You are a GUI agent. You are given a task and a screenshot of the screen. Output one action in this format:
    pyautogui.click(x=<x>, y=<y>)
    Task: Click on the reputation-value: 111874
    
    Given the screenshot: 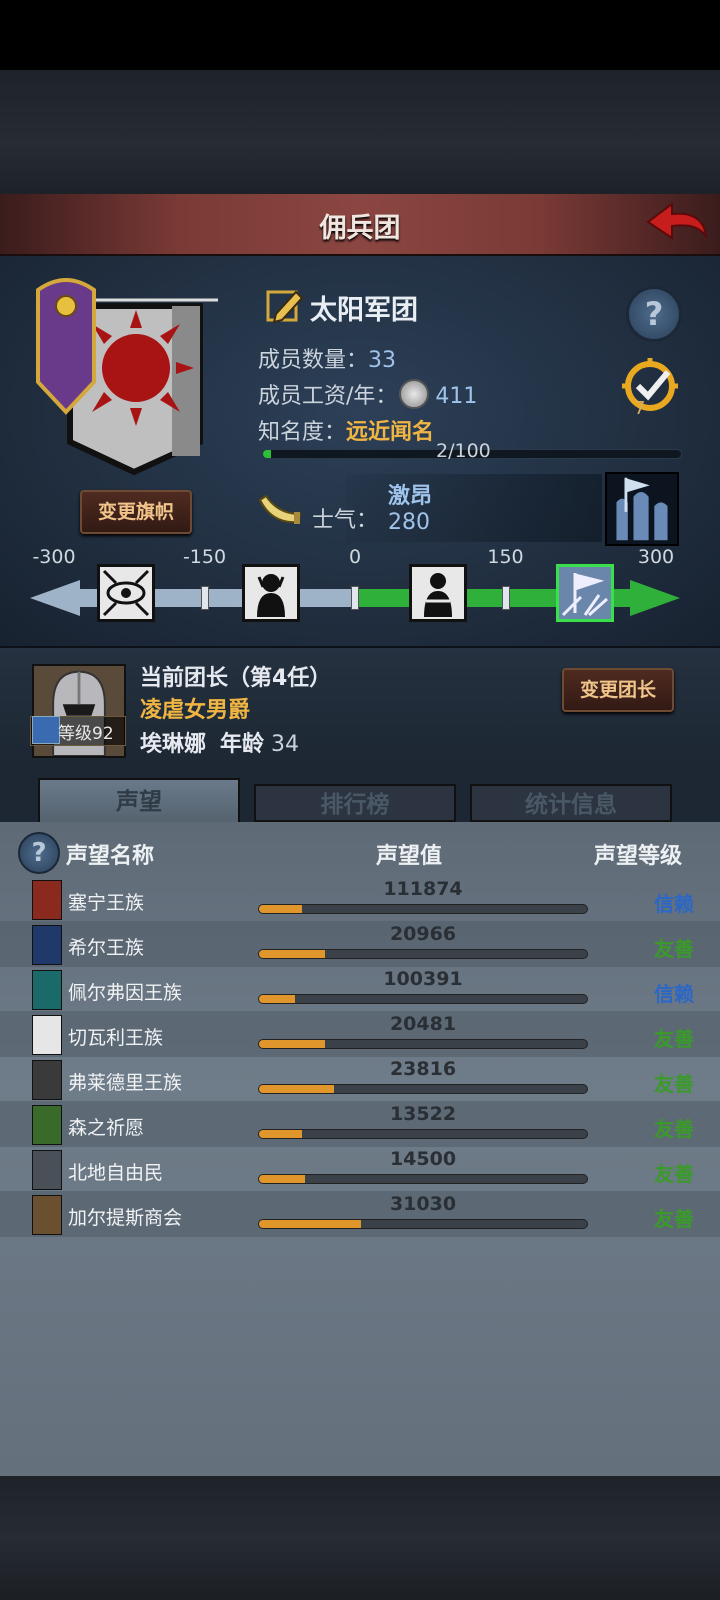 What is the action you would take?
    pyautogui.click(x=423, y=889)
    